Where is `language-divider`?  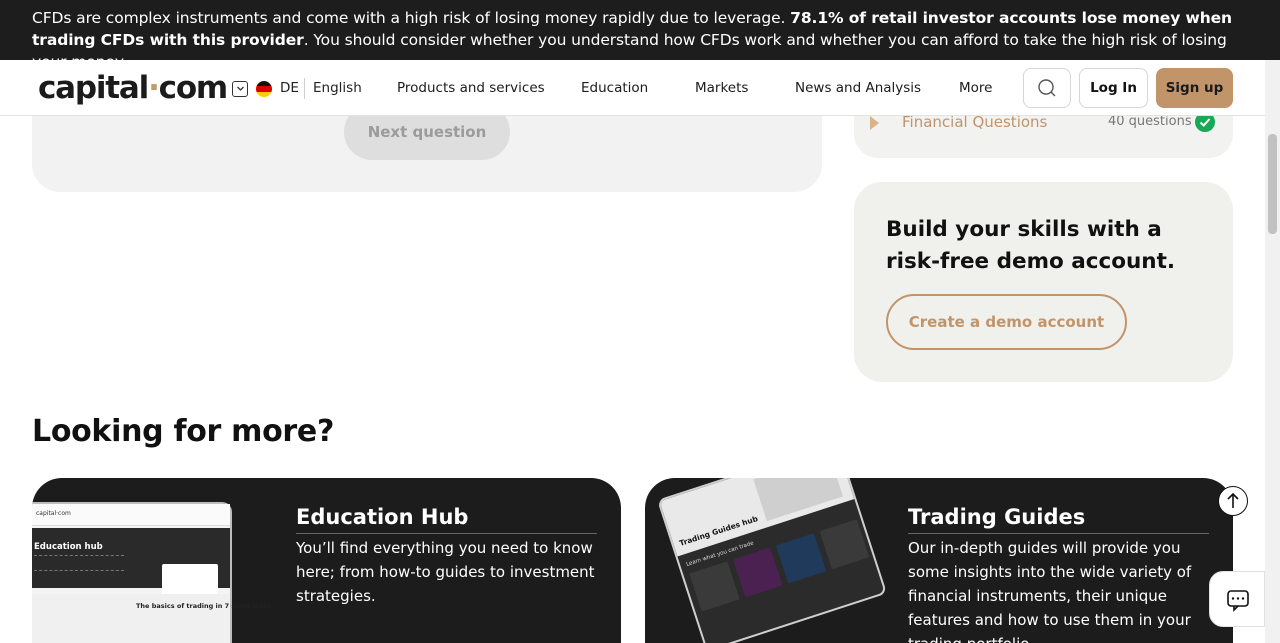 language-divider is located at coordinates (304, 88).